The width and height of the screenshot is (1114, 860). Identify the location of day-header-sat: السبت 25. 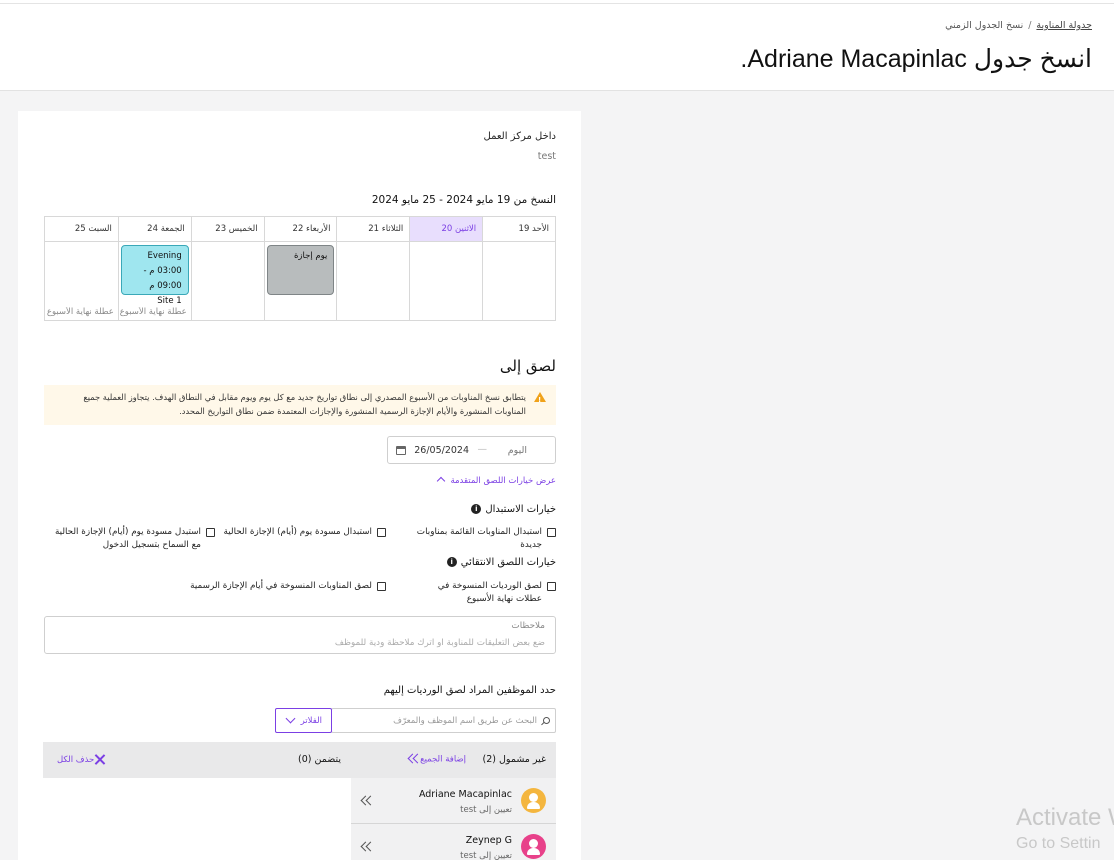
(81, 229).